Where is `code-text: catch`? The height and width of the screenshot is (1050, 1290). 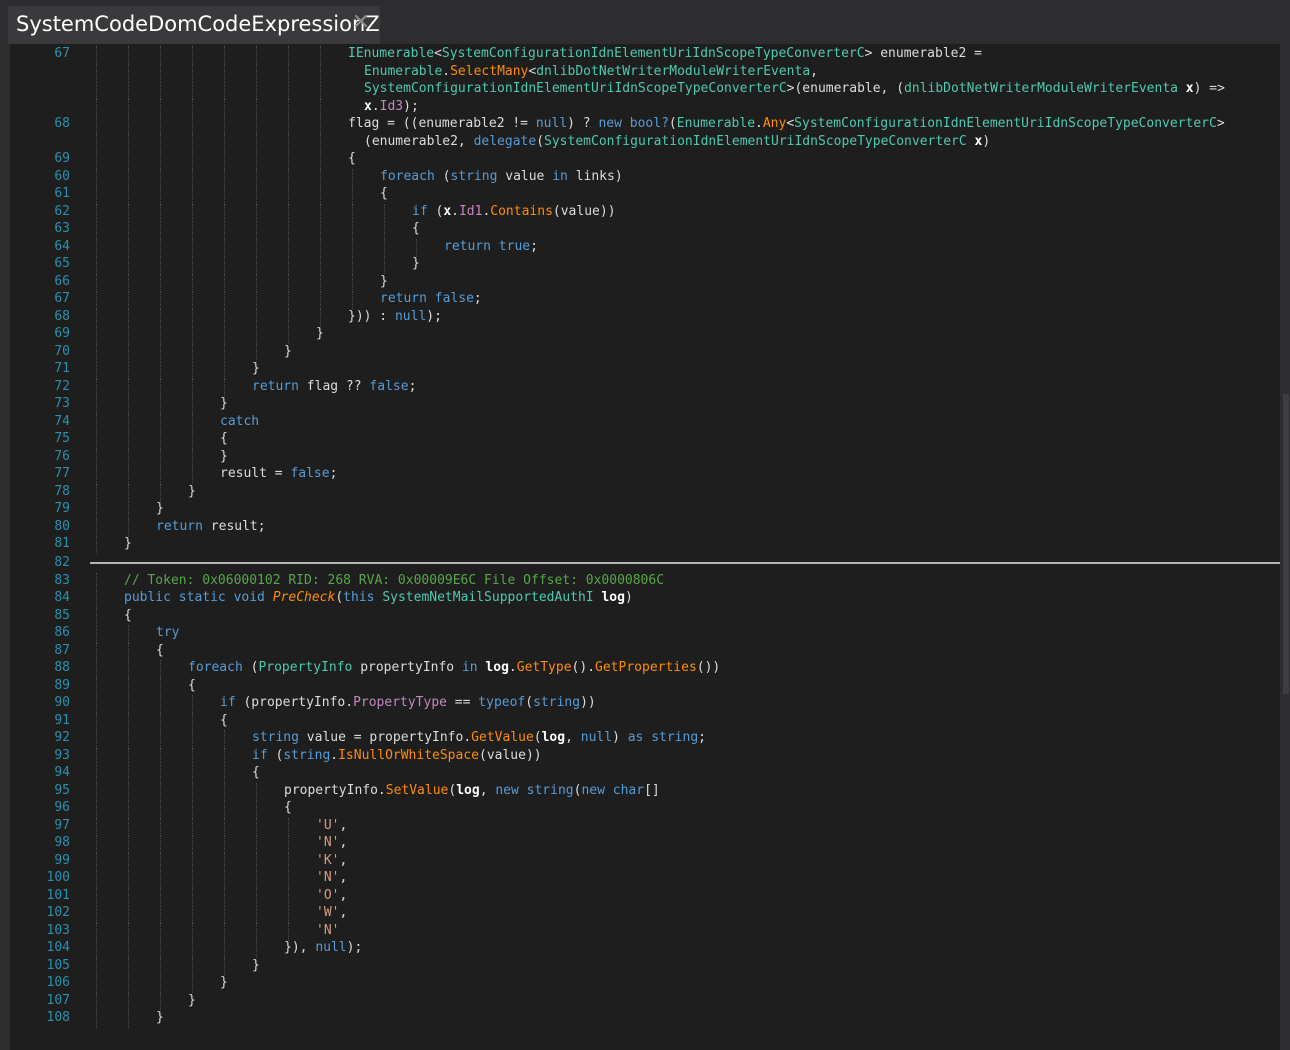 code-text: catch is located at coordinates (239, 422).